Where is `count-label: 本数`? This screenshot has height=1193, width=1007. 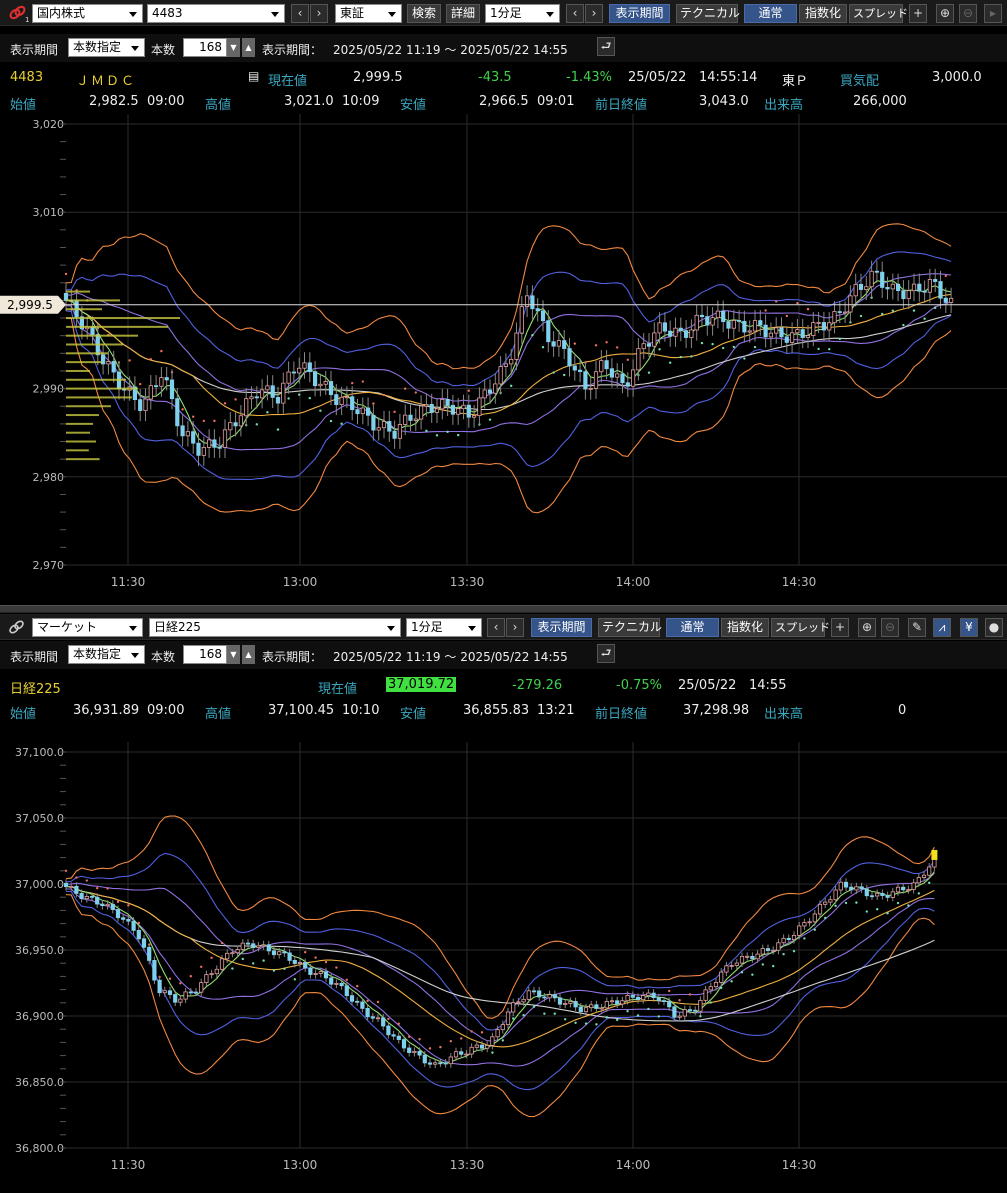
count-label: 本数 is located at coordinates (163, 50).